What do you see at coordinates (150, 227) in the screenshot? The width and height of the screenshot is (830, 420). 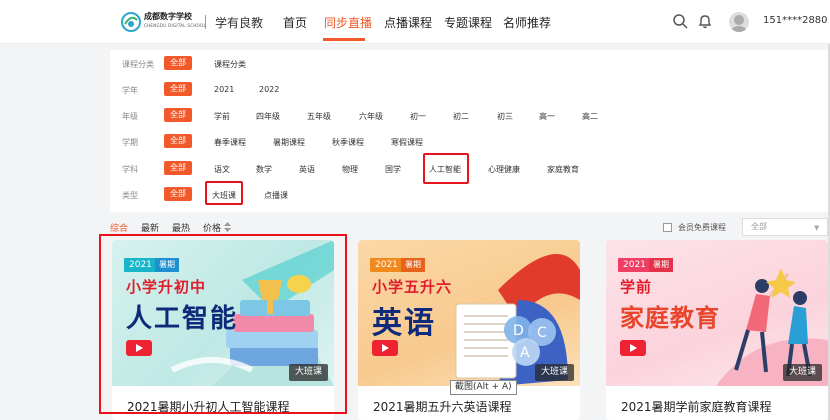 I see `sort-newest: 最新` at bounding box center [150, 227].